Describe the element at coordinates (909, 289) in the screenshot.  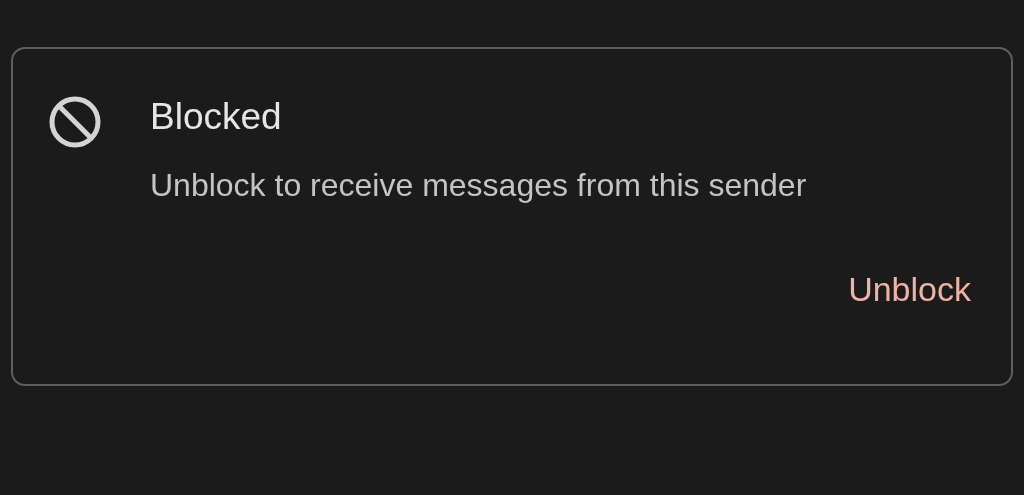
I see `unblock-button: Unblock` at that location.